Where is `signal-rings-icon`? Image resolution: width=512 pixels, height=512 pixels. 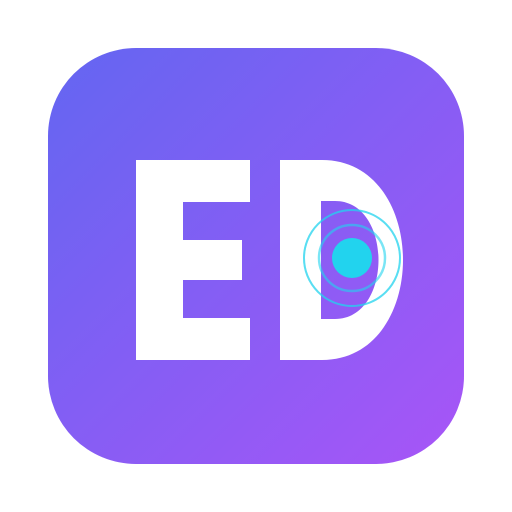 signal-rings-icon is located at coordinates (352, 258).